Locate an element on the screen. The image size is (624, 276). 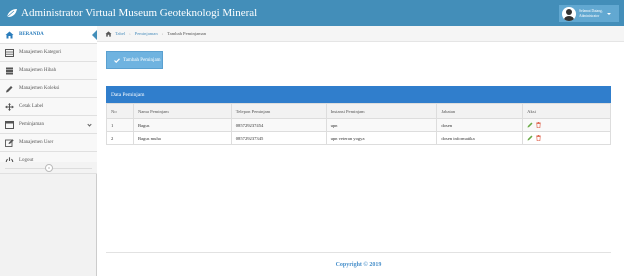
add-peminjam-label: Tambah Peminjam is located at coordinates (142, 60).